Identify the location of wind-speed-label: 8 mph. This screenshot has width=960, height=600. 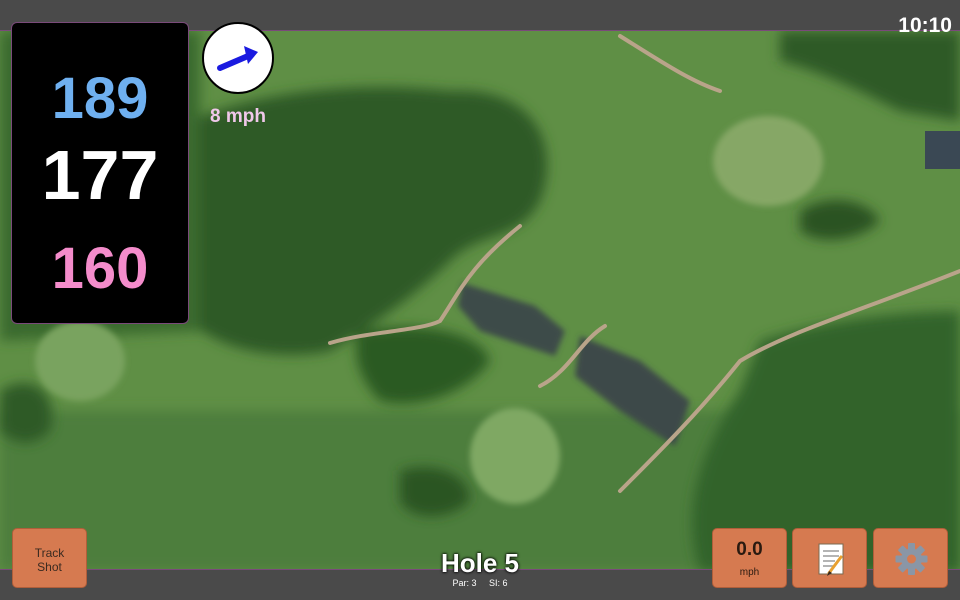
(238, 116).